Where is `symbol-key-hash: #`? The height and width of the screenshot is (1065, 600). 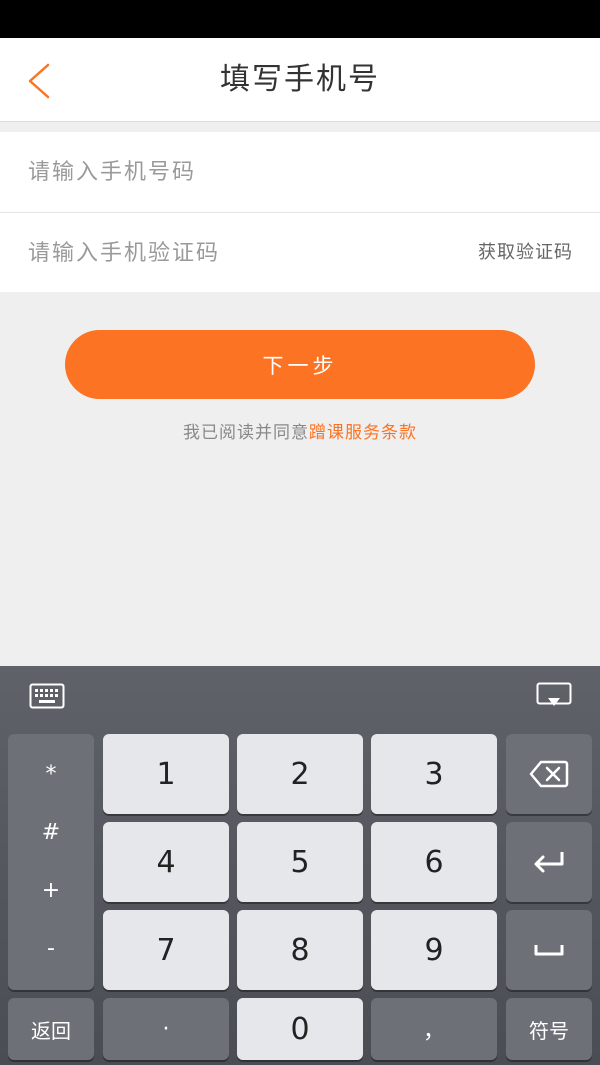 symbol-key-hash: # is located at coordinates (51, 833).